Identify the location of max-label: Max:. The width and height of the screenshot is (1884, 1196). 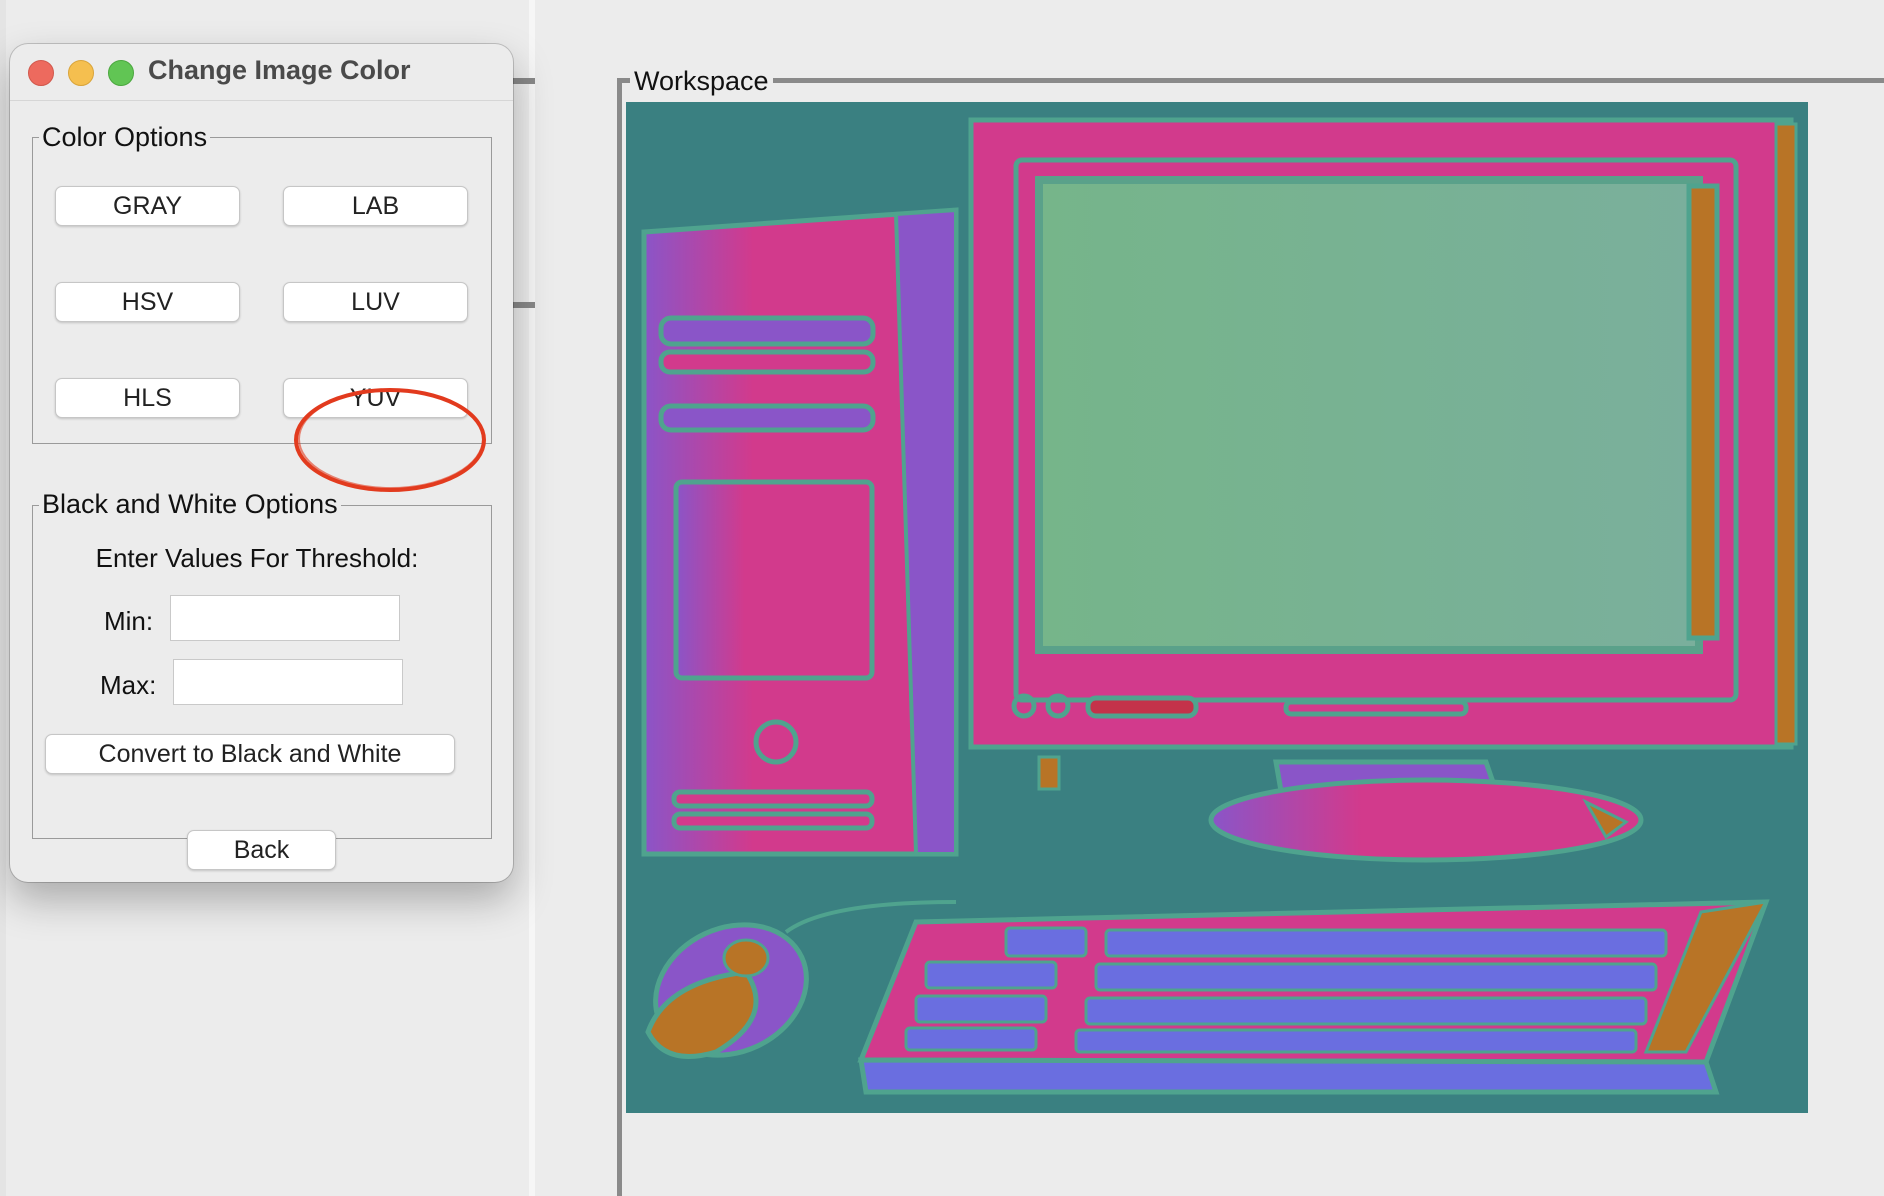
(128, 685).